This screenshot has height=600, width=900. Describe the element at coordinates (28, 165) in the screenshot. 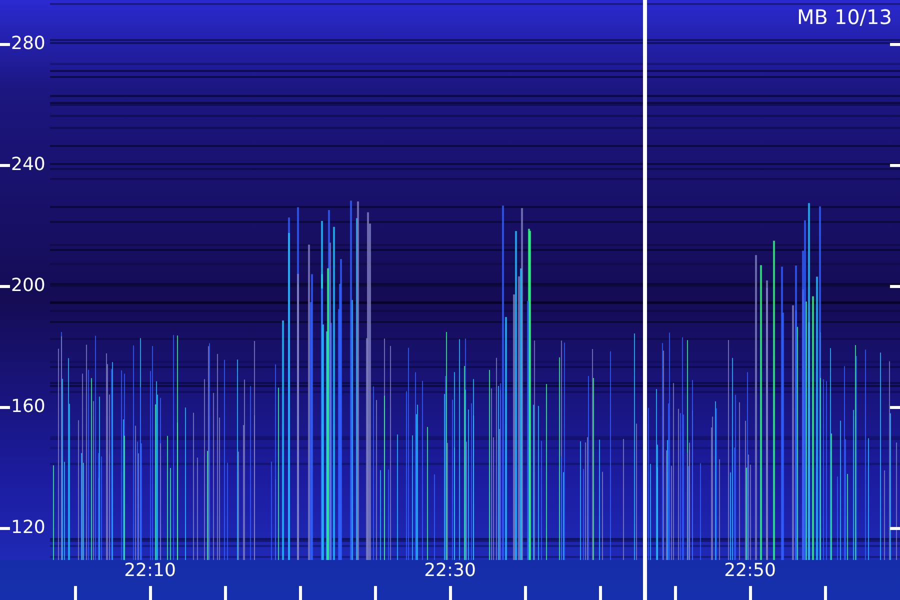

I see `y-axis-label: 240` at that location.